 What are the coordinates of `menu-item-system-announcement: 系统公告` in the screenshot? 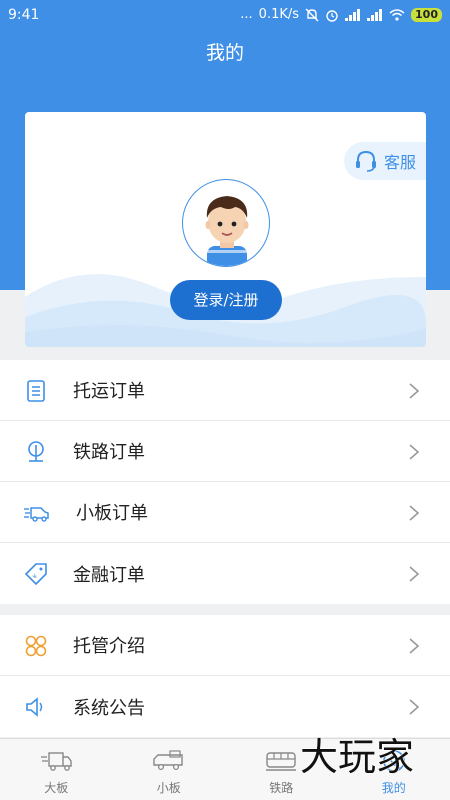 It's located at (225, 706).